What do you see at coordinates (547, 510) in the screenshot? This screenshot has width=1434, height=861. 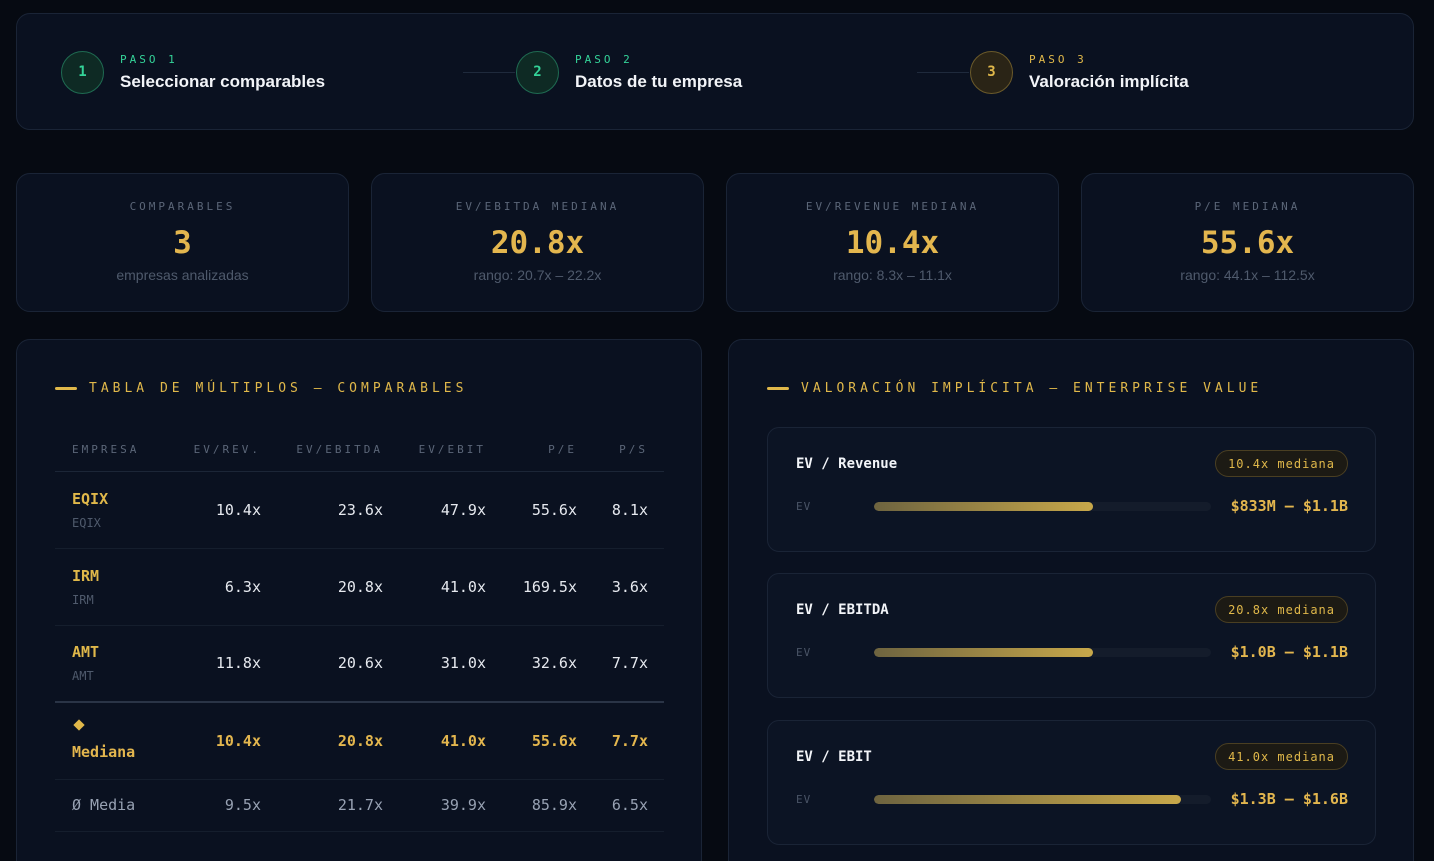 I see `cell-pe: 55.6x` at bounding box center [547, 510].